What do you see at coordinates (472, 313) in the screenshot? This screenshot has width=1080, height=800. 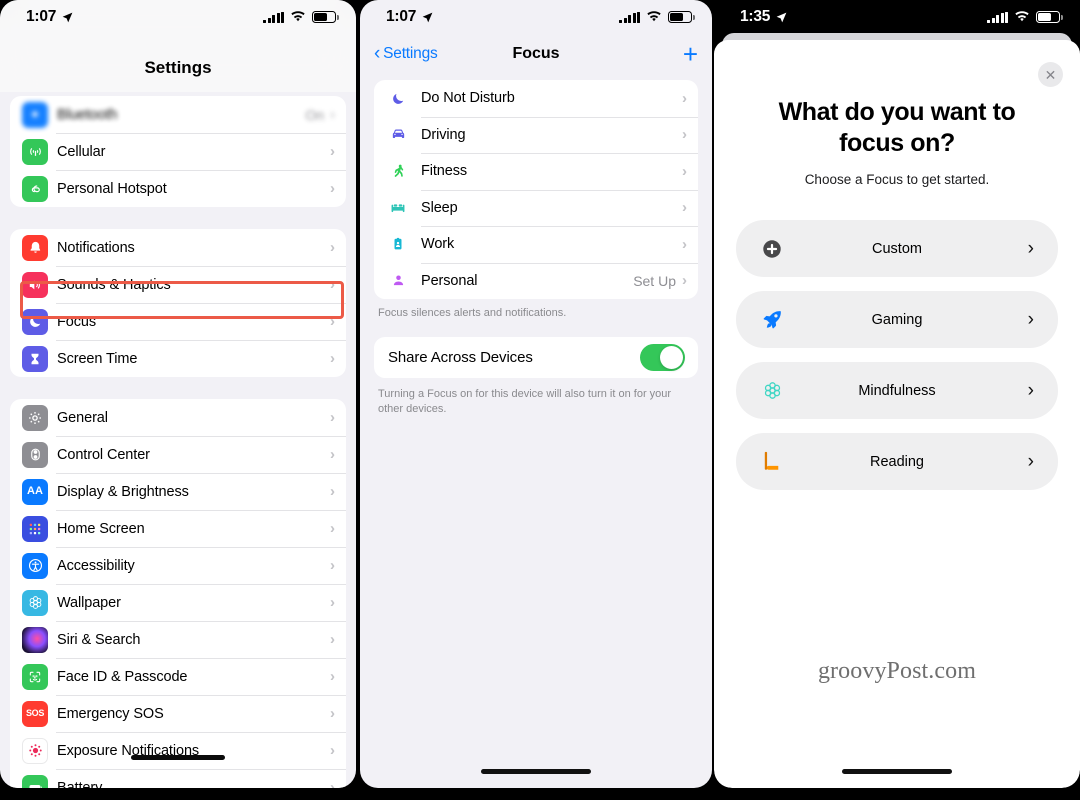 I see `focus-group-footer: Focus silences alerts and notifications.` at bounding box center [472, 313].